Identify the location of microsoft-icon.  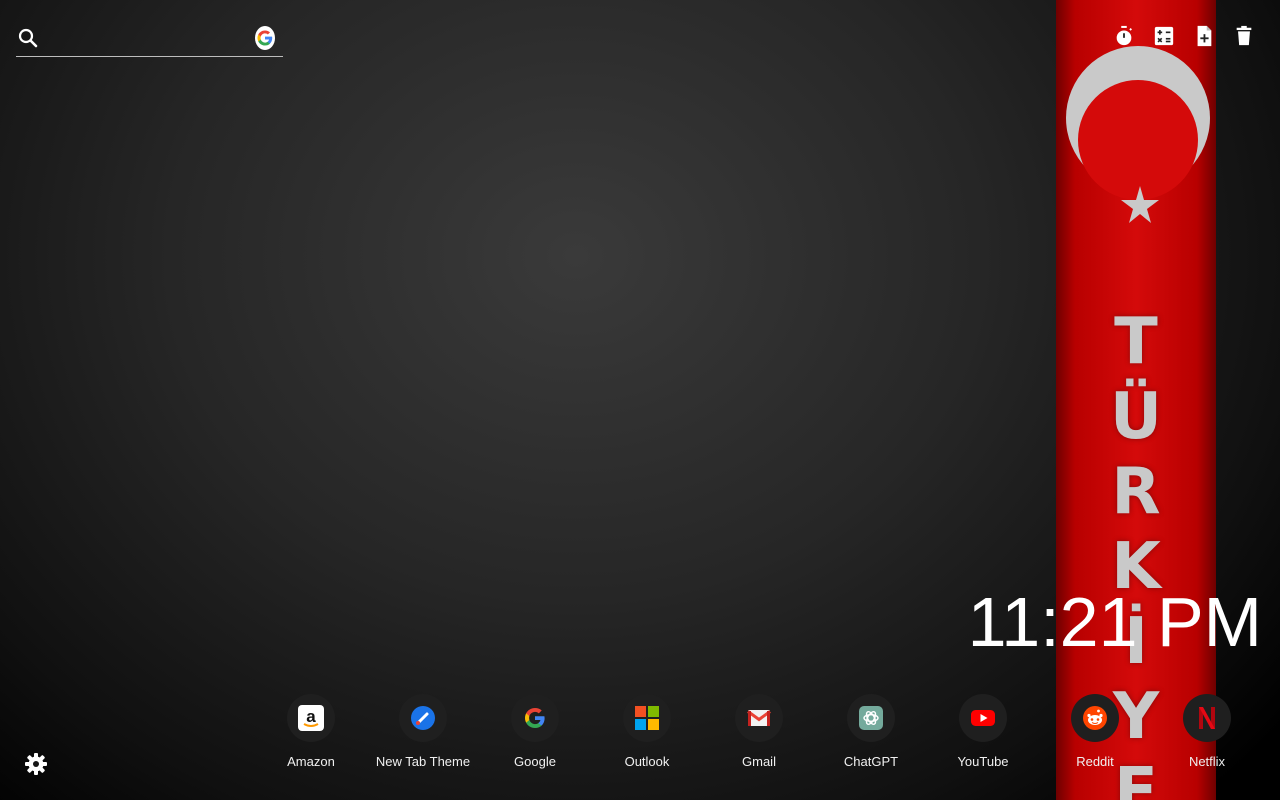
(647, 718).